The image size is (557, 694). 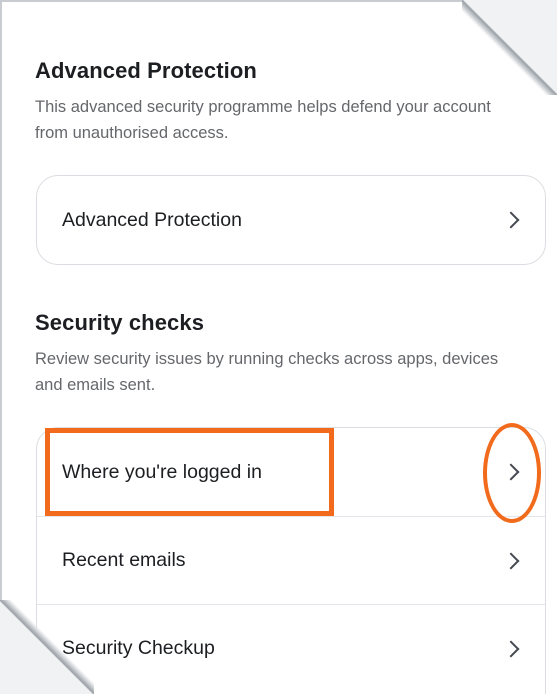 What do you see at coordinates (512, 473) in the screenshot?
I see `highlight-ellipse` at bounding box center [512, 473].